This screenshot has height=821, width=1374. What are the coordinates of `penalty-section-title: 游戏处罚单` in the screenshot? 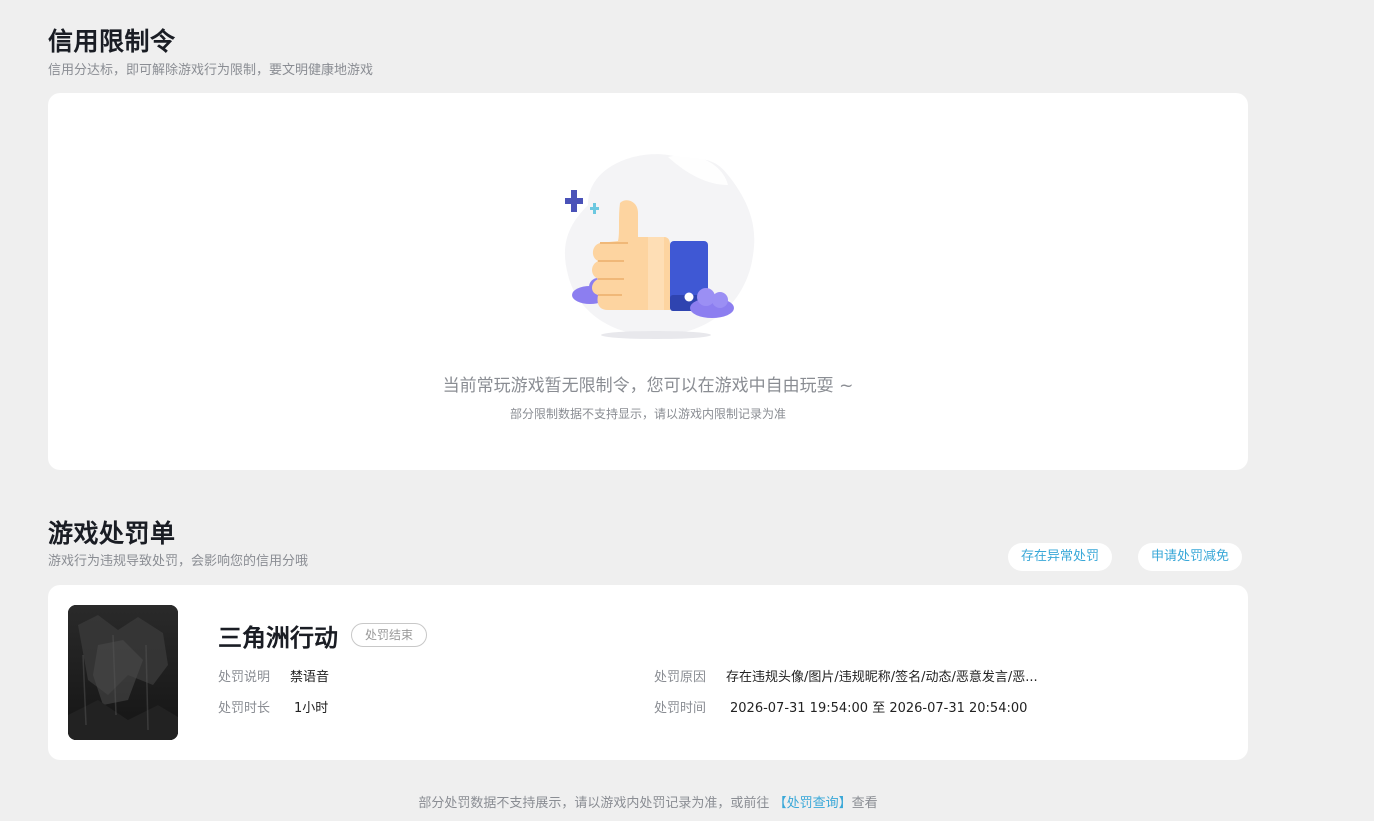 It's located at (112, 533).